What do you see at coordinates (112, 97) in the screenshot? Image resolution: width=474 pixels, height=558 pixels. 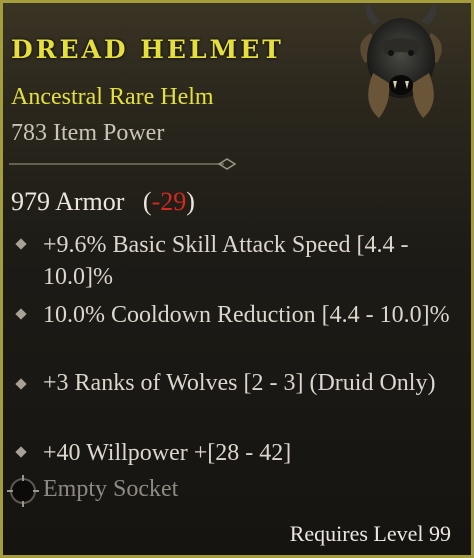 I see `item-rarity-type: Ancestral Rare Helm` at bounding box center [112, 97].